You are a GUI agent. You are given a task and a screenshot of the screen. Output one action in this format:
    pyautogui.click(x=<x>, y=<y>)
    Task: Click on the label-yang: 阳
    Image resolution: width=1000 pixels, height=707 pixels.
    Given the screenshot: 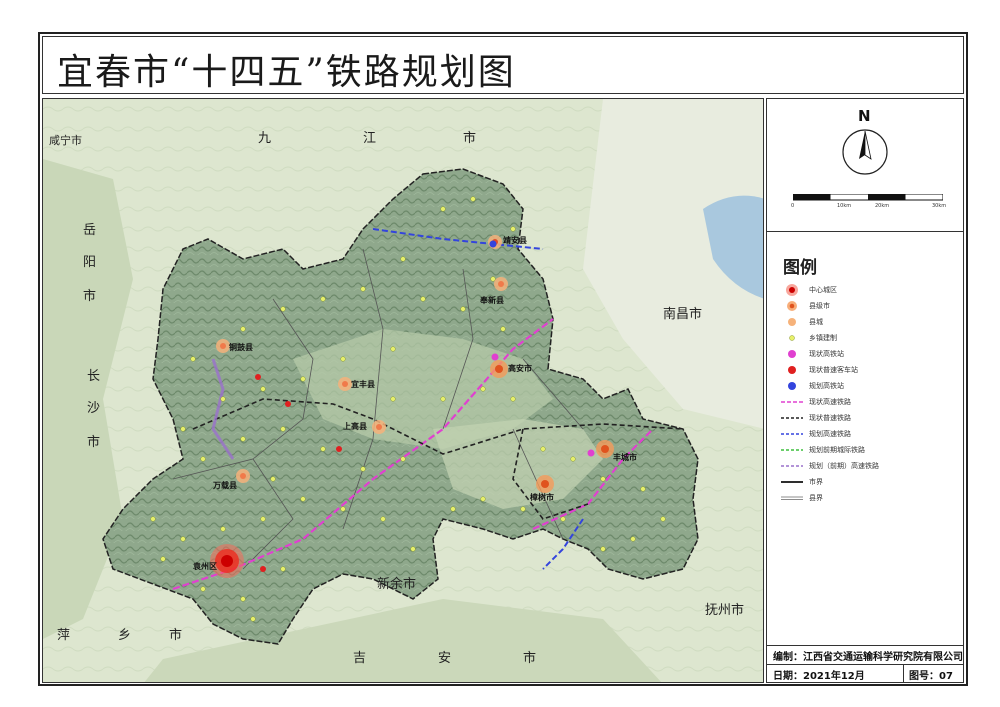 What is the action you would take?
    pyautogui.click(x=90, y=262)
    